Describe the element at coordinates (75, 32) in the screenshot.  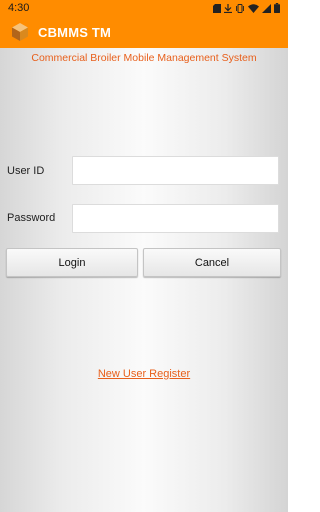
I see `app-title: CBMMS TM` at that location.